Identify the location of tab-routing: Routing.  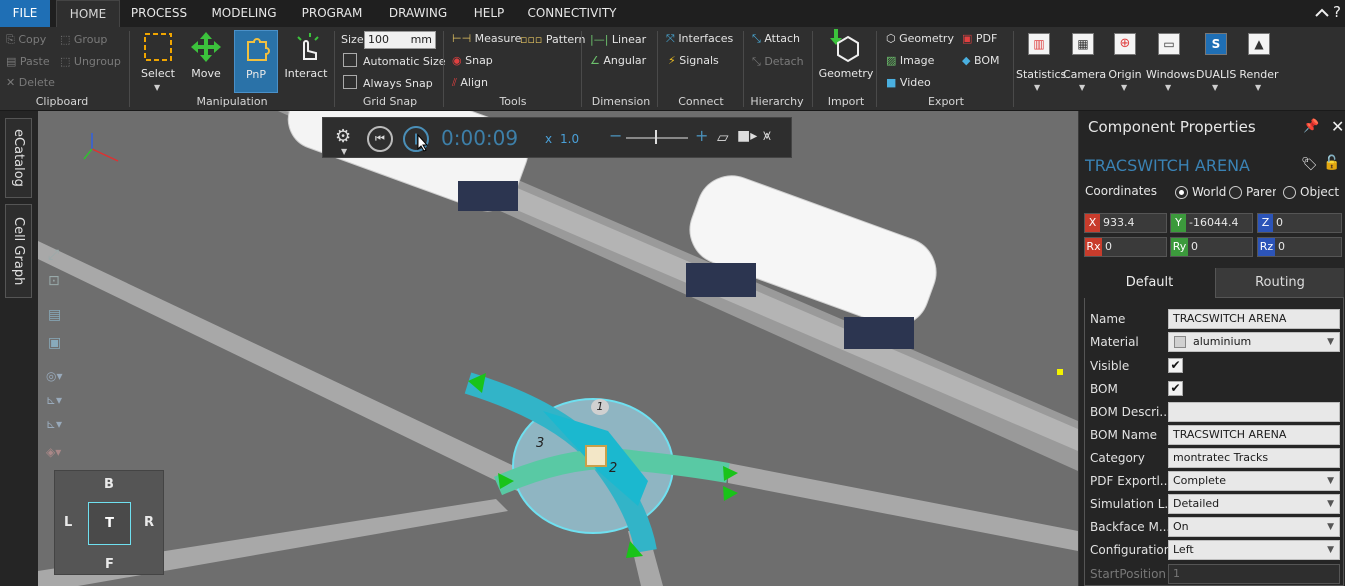
(1280, 283).